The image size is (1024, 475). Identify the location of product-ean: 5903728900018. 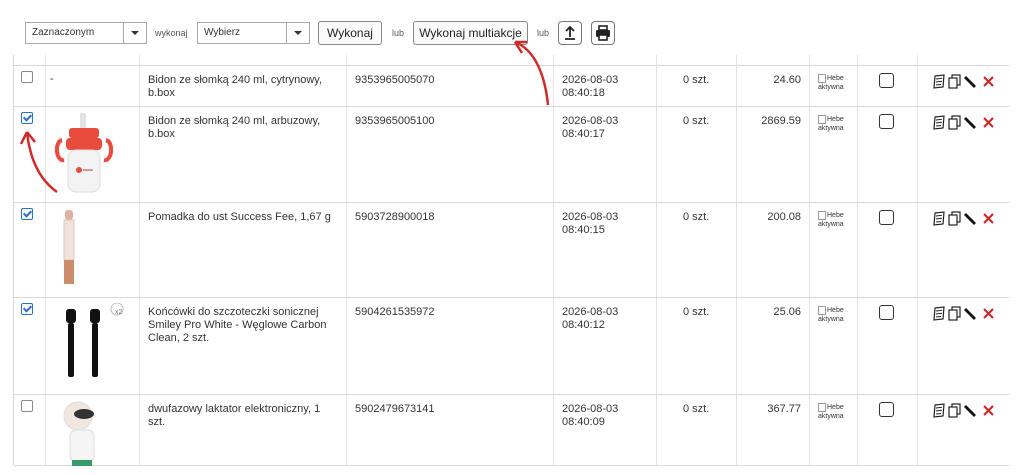
(395, 217).